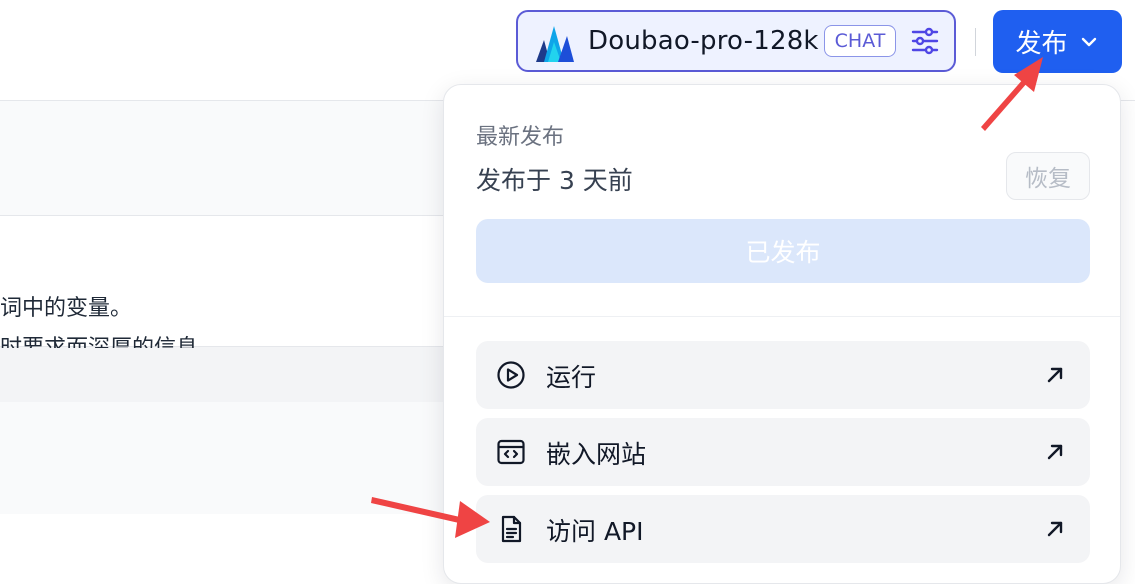 The width and height of the screenshot is (1135, 584). I want to click on prompt-text-line-1: 词中的变量。, so click(66, 308).